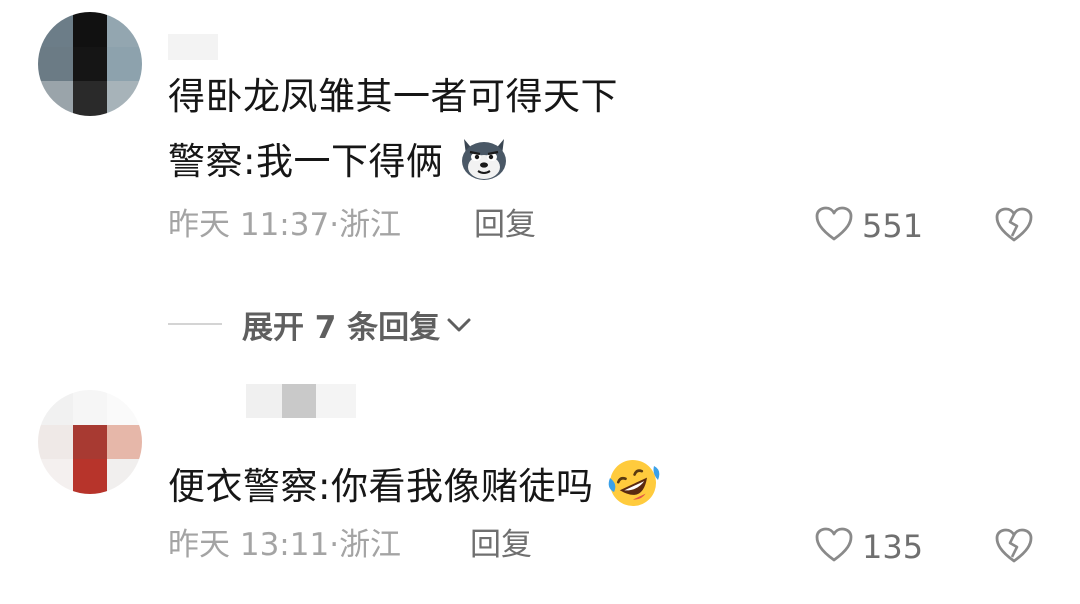 This screenshot has width=1080, height=604. I want to click on expand-replies-row: 展开 7 条回复, so click(320, 324).